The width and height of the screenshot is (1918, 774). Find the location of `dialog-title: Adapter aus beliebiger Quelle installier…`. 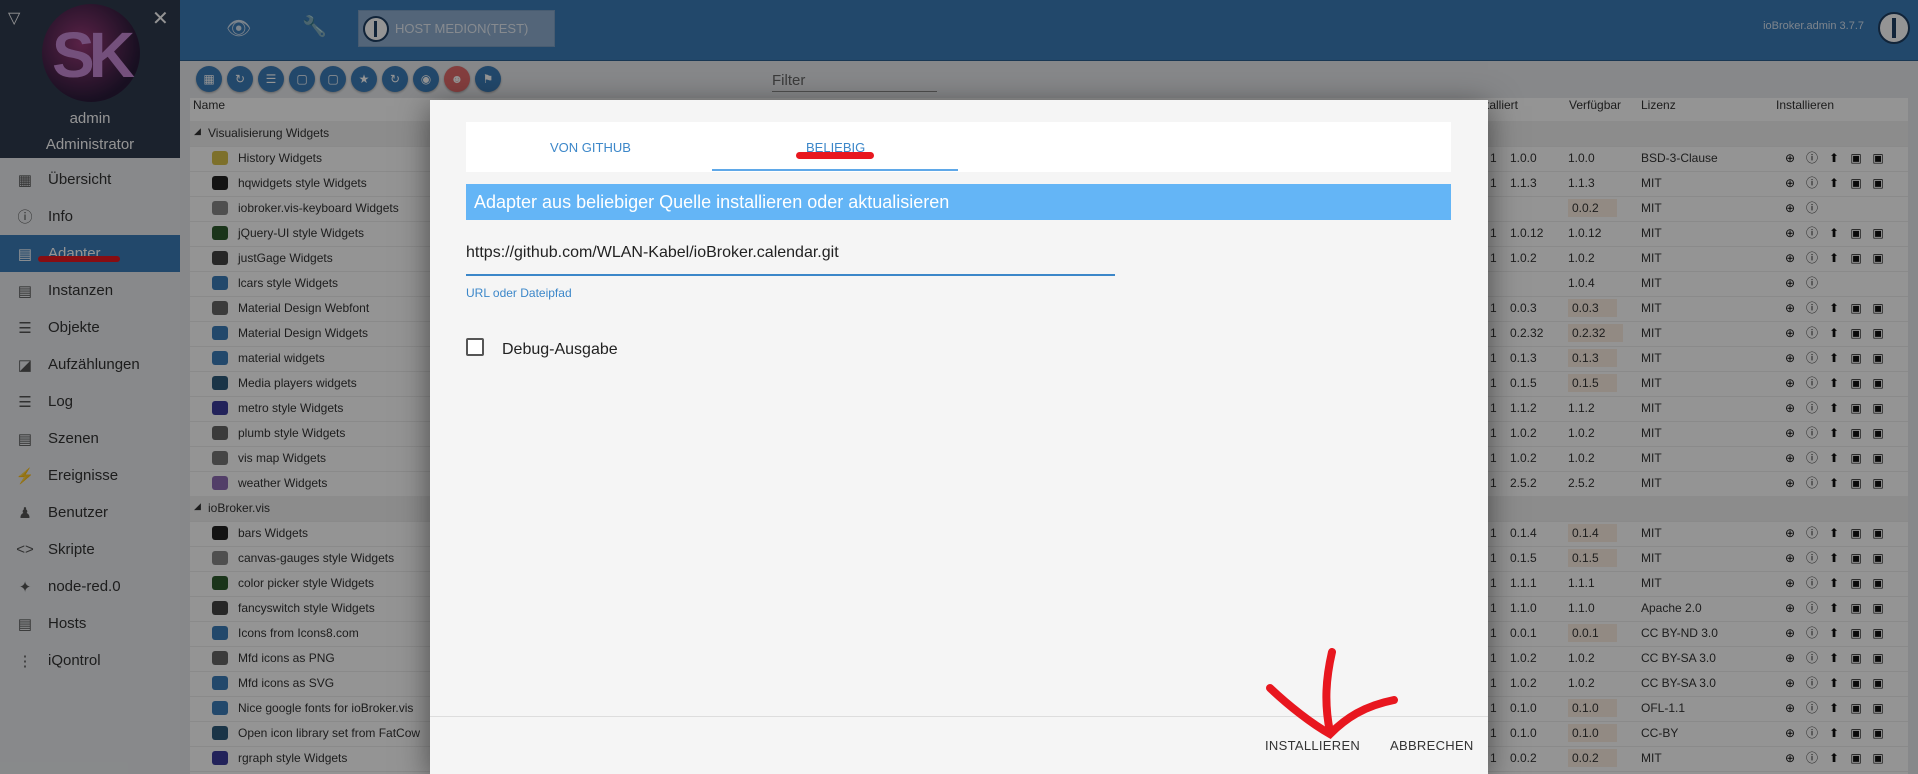

dialog-title: Adapter aus beliebiger Quelle installier… is located at coordinates (958, 202).